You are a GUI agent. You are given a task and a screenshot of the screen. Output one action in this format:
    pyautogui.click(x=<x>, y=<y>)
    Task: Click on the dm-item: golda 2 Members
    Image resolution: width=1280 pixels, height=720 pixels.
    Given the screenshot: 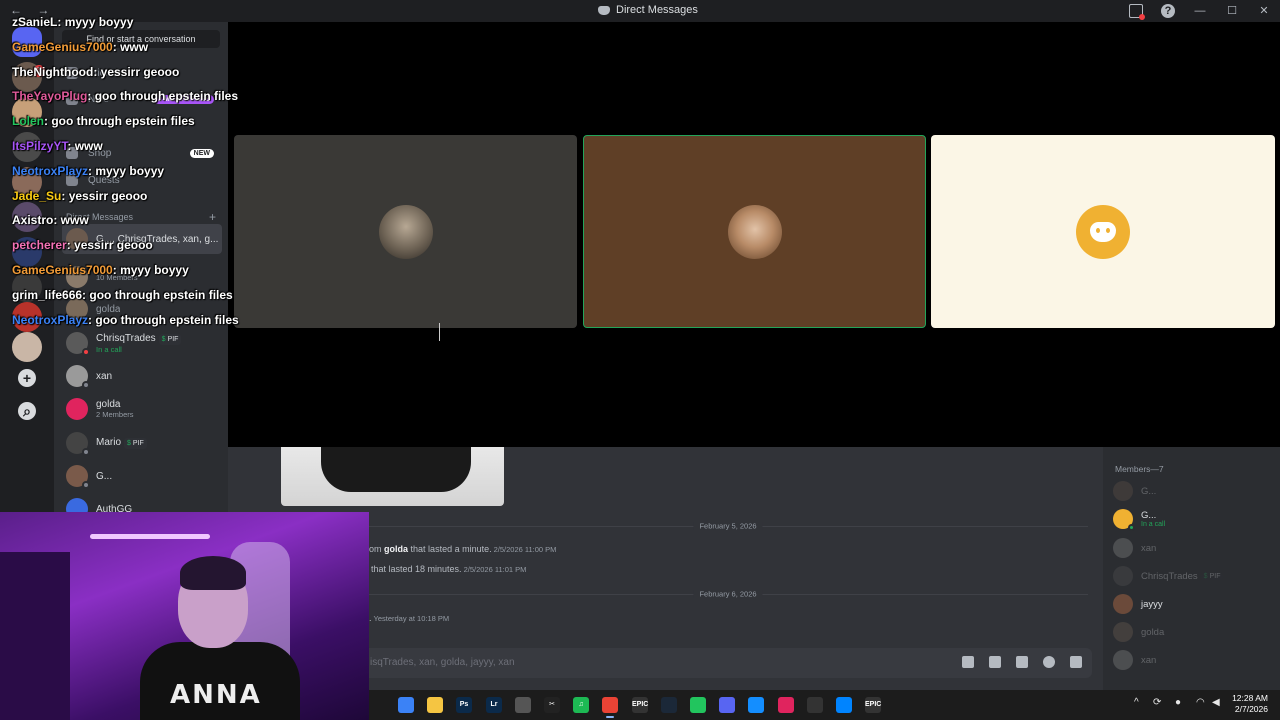 What is the action you would take?
    pyautogui.click(x=142, y=409)
    